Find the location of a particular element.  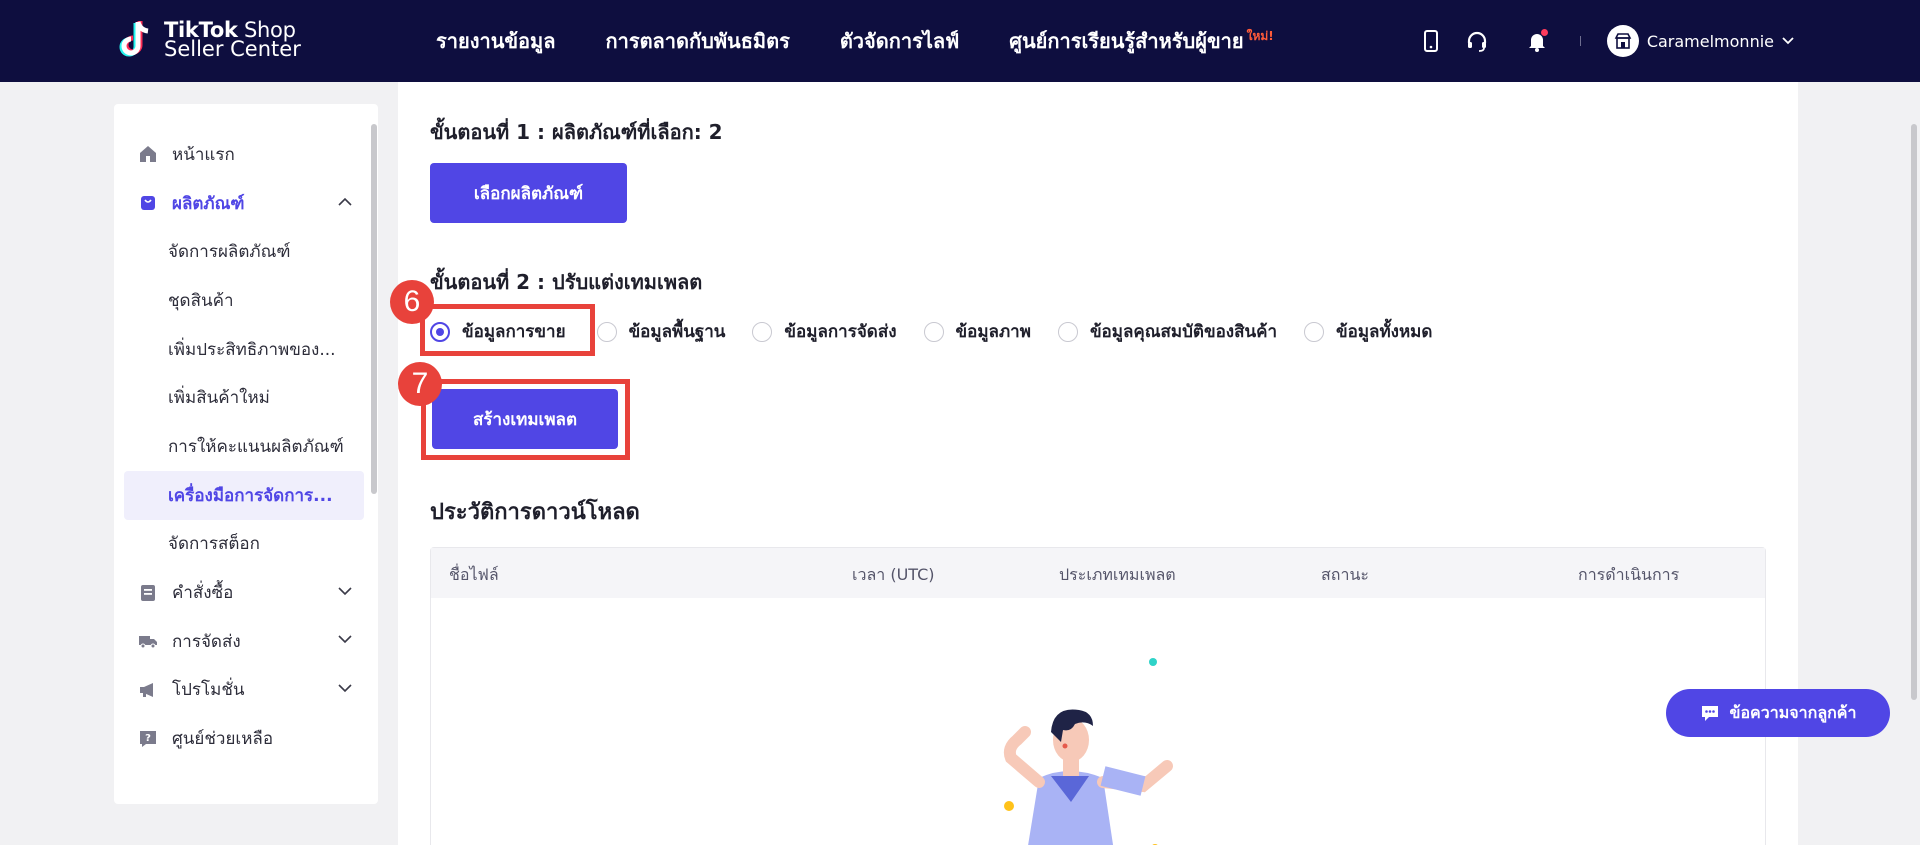

empty-state-illustration is located at coordinates (1088, 751).